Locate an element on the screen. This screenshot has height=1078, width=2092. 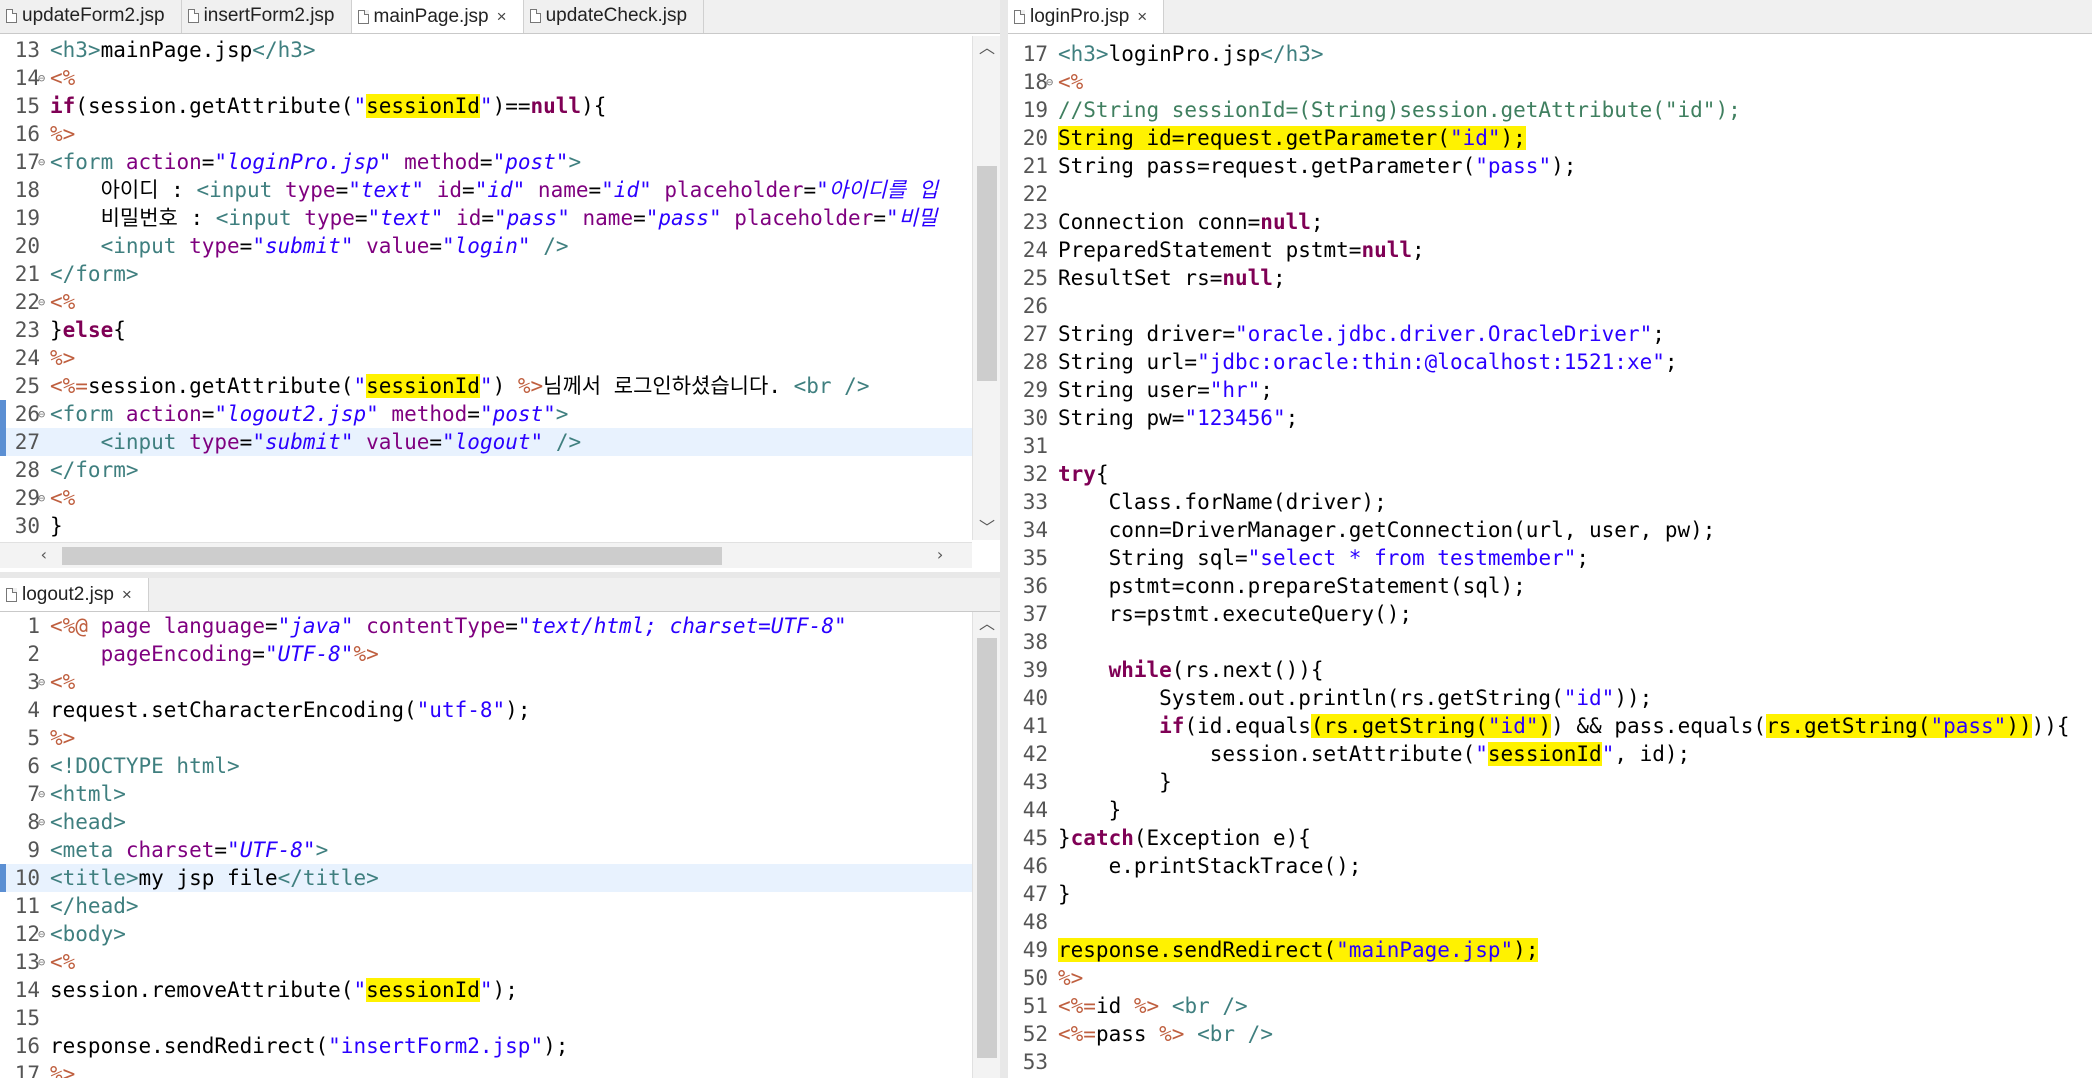
code-line: 22 ⊖ <% is located at coordinates (500, 302).